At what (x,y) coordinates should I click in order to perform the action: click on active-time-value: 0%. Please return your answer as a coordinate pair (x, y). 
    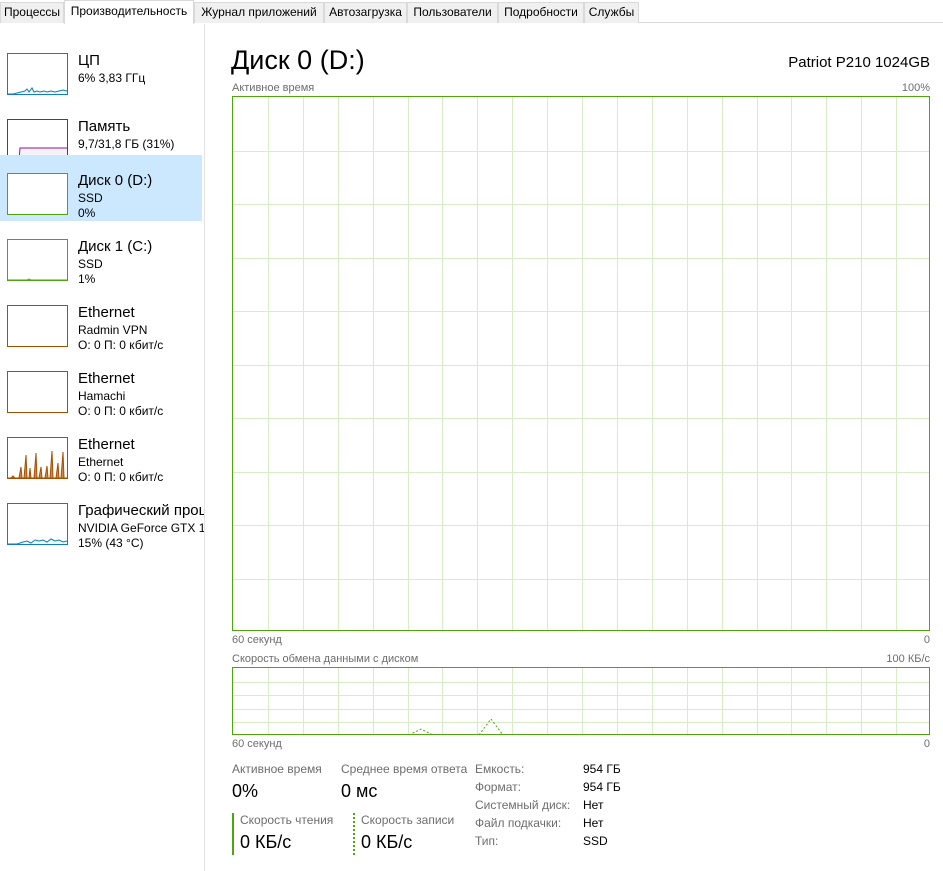
    Looking at the image, I should click on (245, 791).